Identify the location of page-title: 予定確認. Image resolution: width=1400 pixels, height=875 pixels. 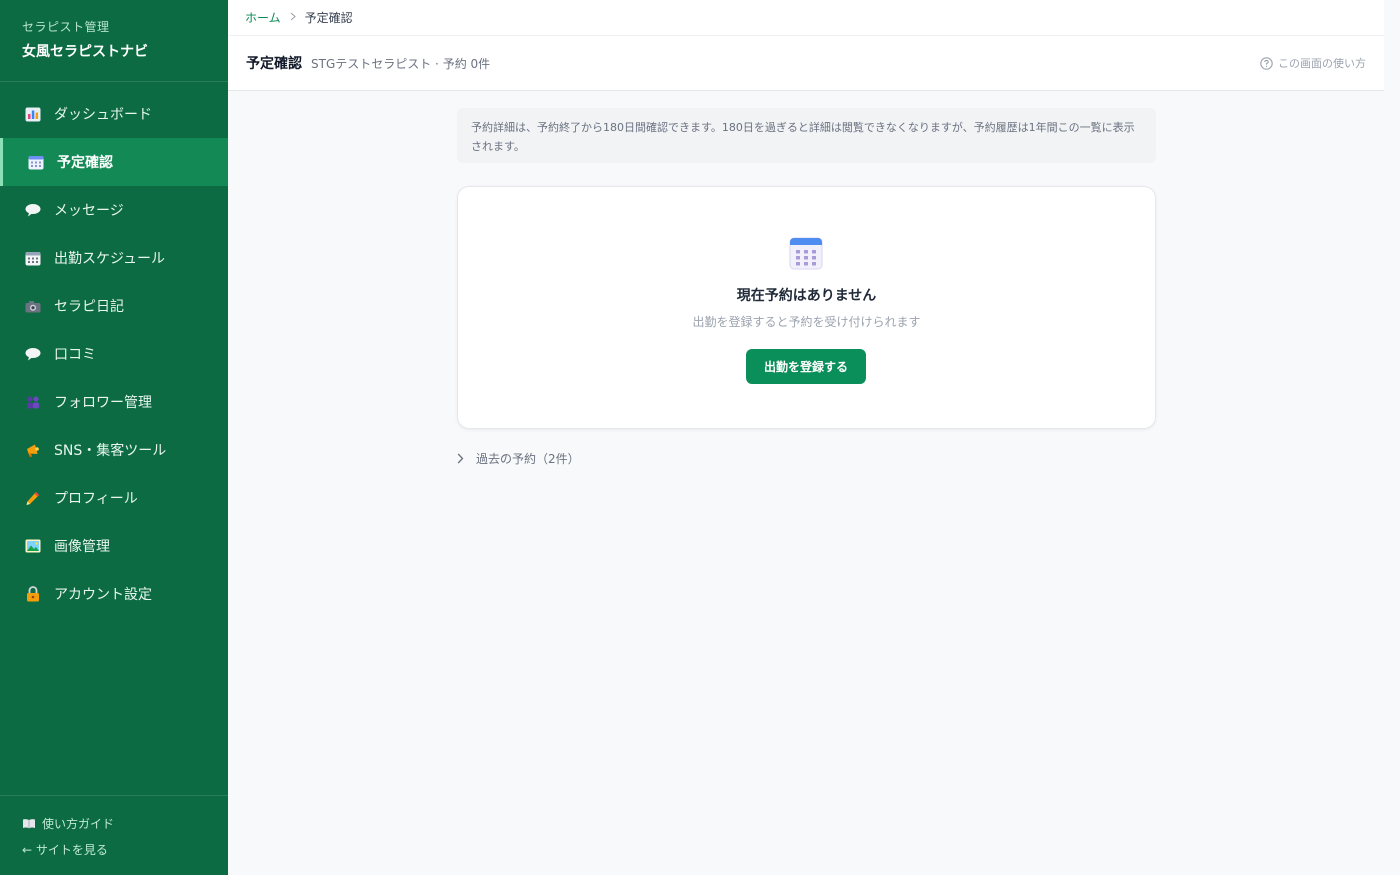
(274, 64).